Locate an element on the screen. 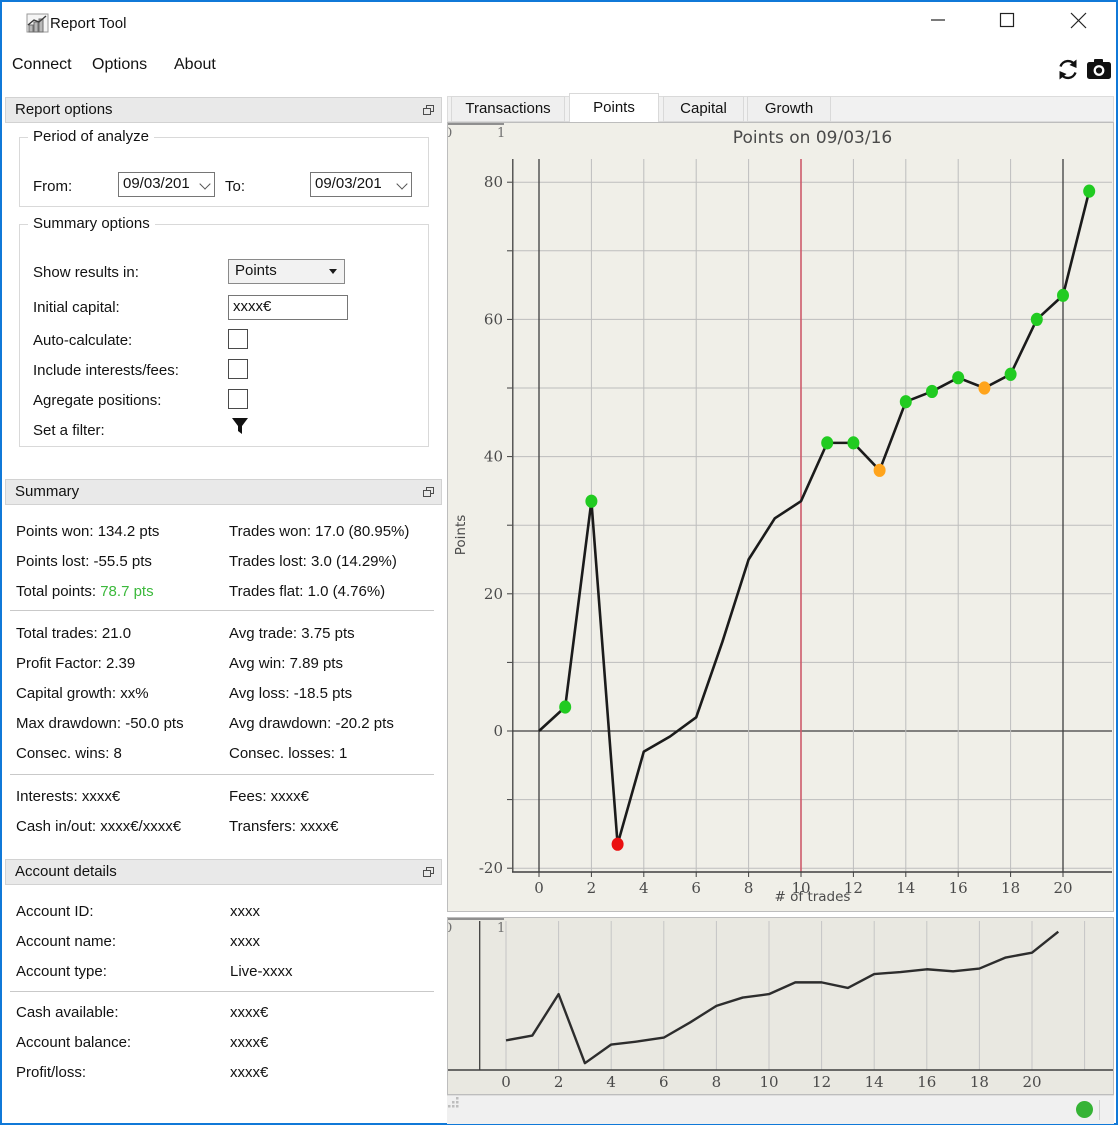  status-separator is located at coordinates (1099, 1110).